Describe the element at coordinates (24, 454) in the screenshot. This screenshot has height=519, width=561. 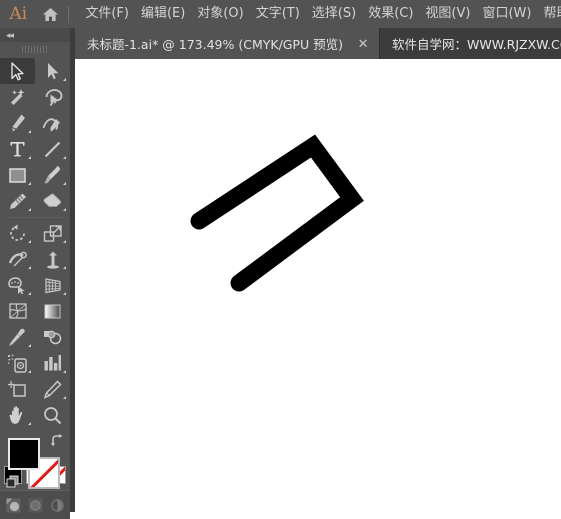
I see `fill-swatch` at that location.